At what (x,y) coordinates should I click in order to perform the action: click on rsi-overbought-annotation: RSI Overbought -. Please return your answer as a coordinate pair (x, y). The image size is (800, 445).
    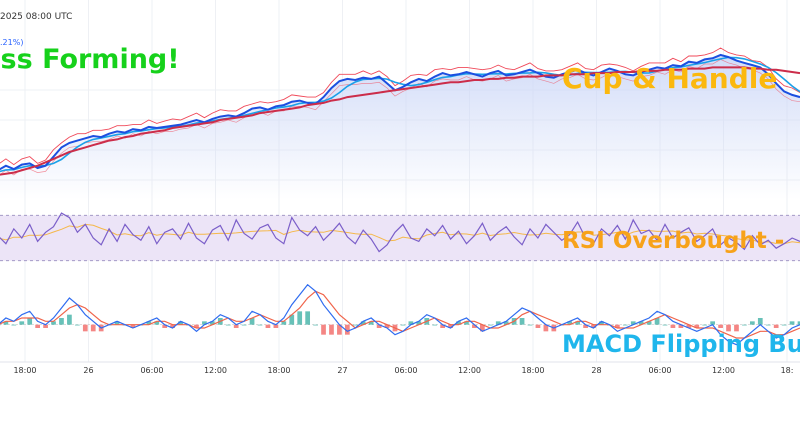
    Looking at the image, I should click on (673, 241).